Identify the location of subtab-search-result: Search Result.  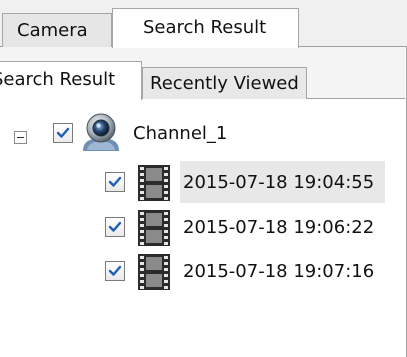
(71, 80).